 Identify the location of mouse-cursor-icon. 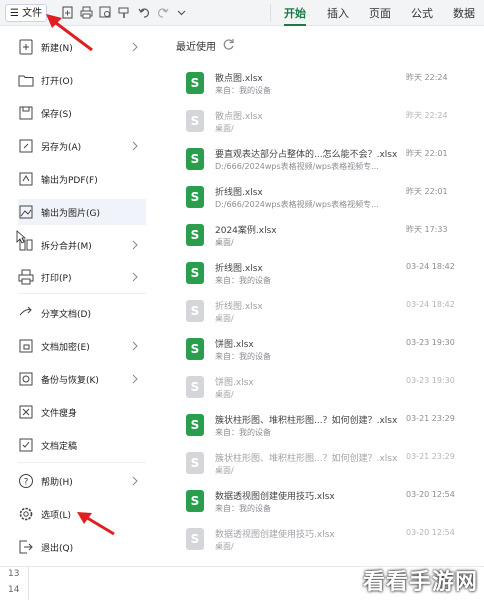
(21, 237).